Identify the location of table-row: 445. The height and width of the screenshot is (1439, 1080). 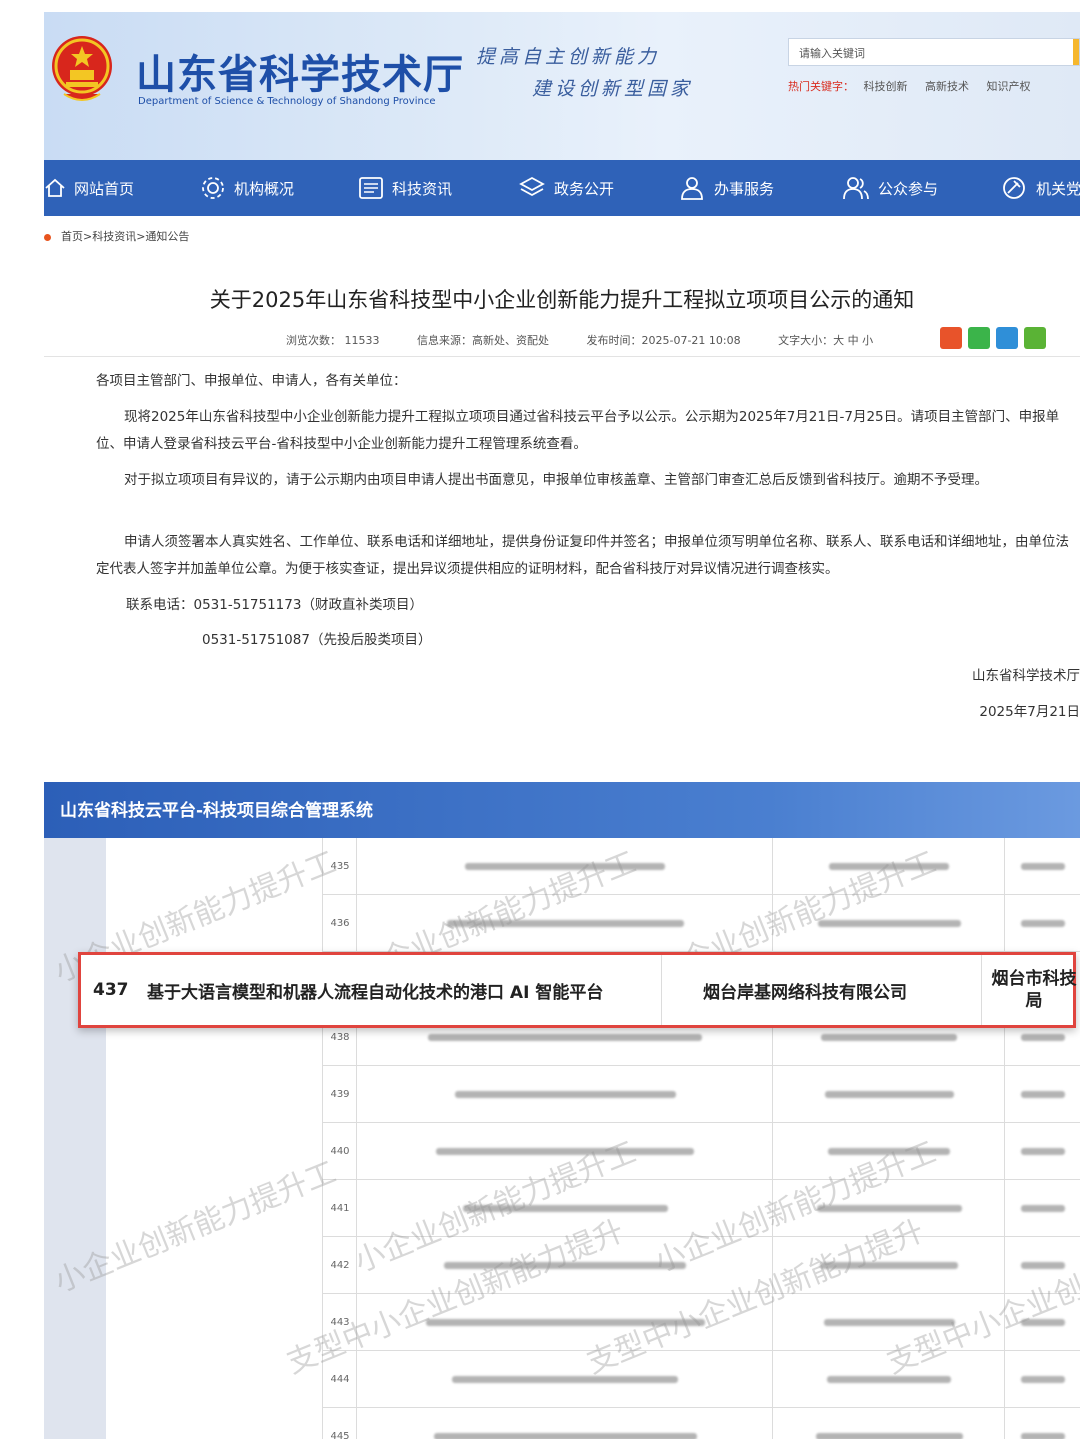
(701, 1423).